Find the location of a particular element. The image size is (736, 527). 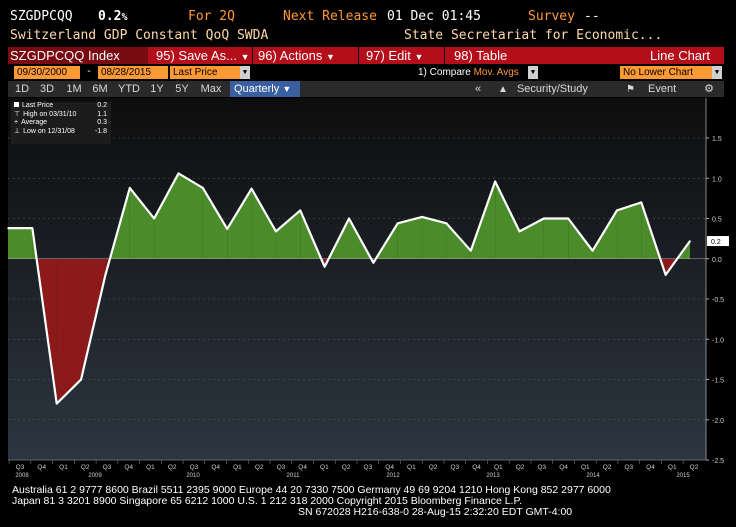

legend-low: ⊥ Low on 12/31/08 -1.8 is located at coordinates (60, 131).